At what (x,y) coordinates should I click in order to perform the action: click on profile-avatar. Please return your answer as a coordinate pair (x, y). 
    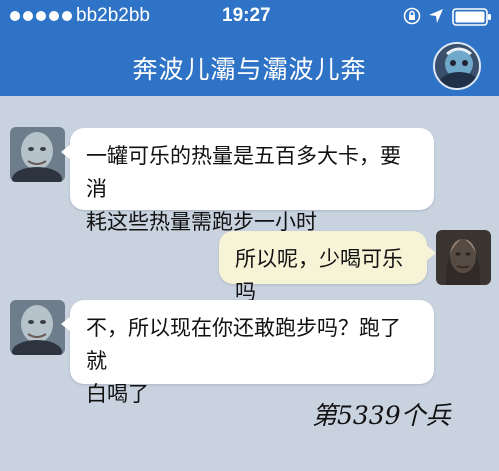
    Looking at the image, I should click on (457, 66).